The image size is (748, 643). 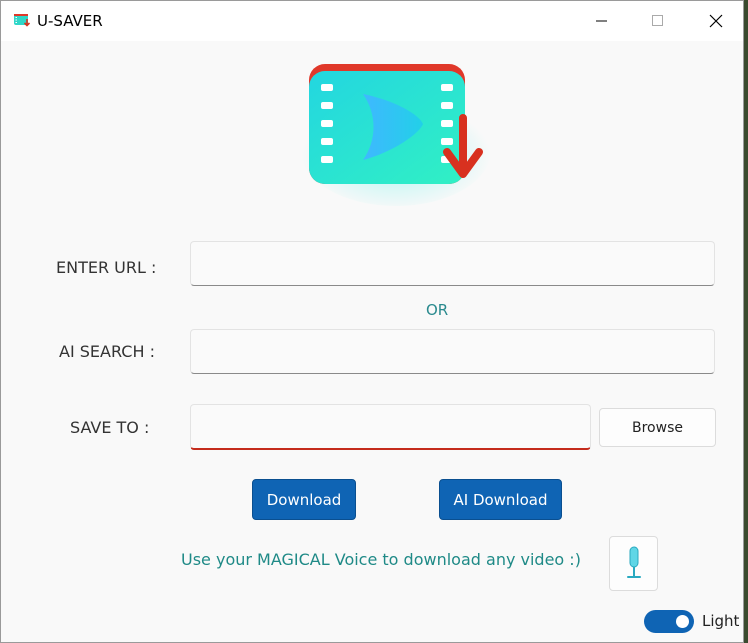 What do you see at coordinates (110, 427) in the screenshot?
I see `save-to-label: SAVE TO :` at bounding box center [110, 427].